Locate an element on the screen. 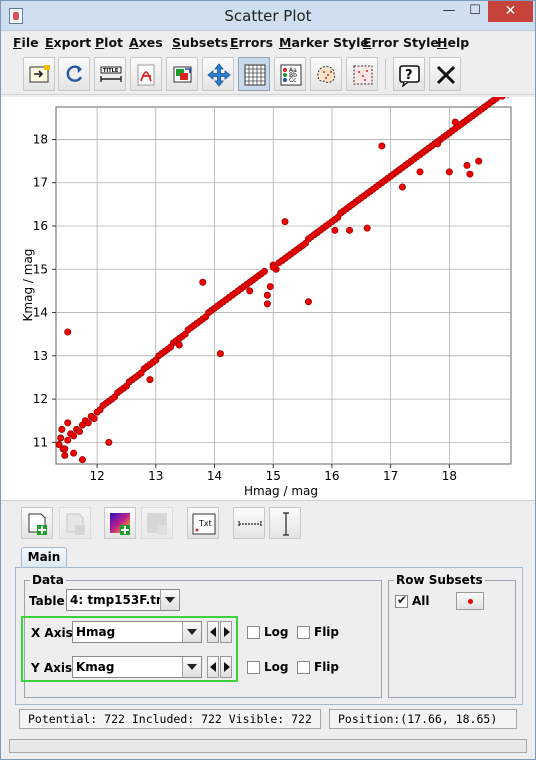  y-axis-label: Kmag / mag is located at coordinates (28, 285).